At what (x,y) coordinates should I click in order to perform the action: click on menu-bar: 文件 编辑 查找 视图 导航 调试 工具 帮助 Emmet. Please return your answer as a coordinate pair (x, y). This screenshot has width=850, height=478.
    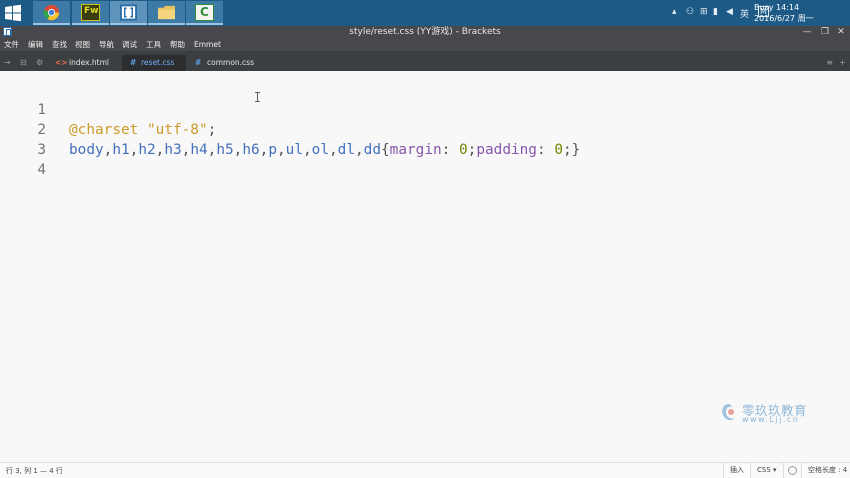
    Looking at the image, I should click on (425, 44).